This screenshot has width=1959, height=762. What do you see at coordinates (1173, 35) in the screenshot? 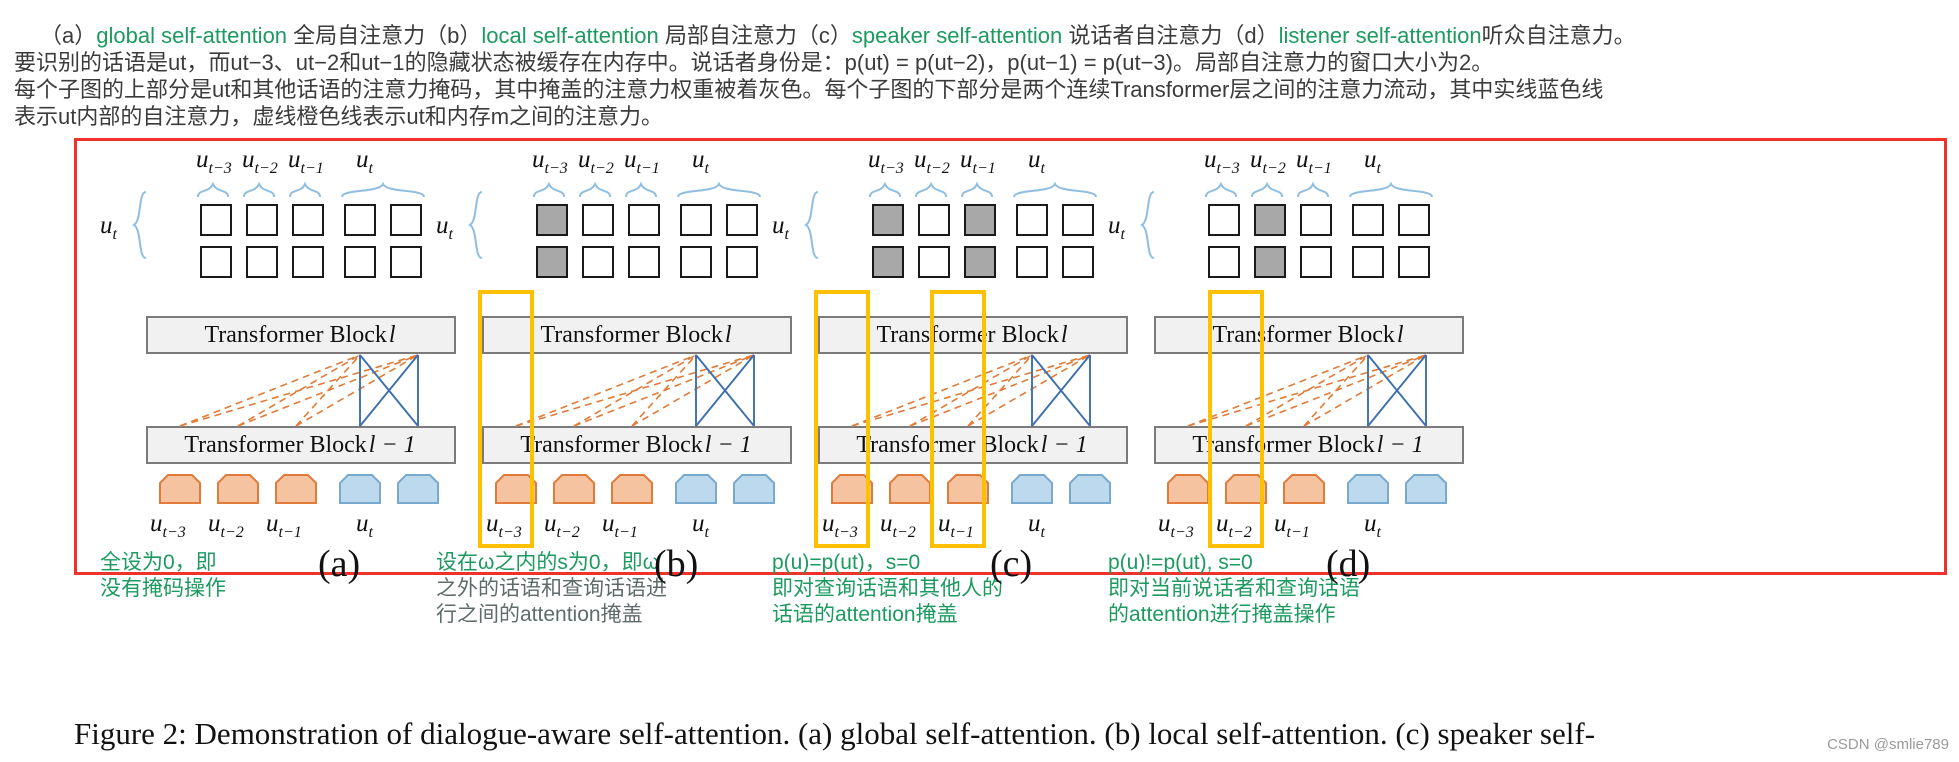
I see `caption-part-c-cn: 说话者自注意力（d）` at bounding box center [1173, 35].